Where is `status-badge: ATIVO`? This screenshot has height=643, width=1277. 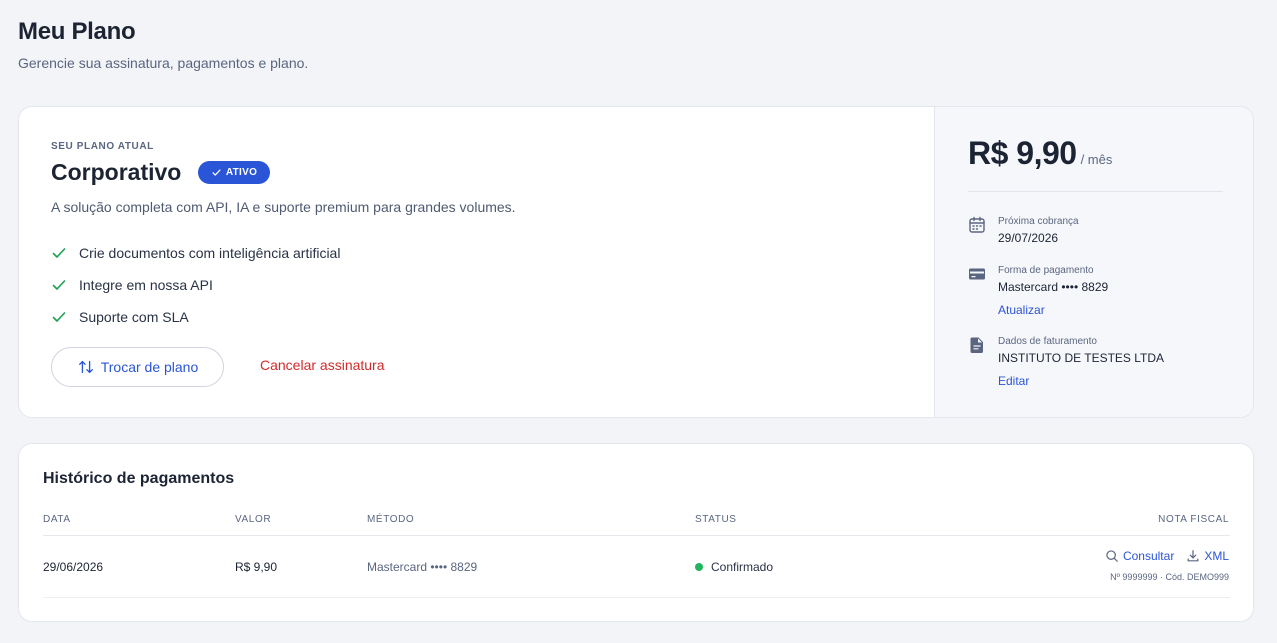
status-badge: ATIVO is located at coordinates (234, 172).